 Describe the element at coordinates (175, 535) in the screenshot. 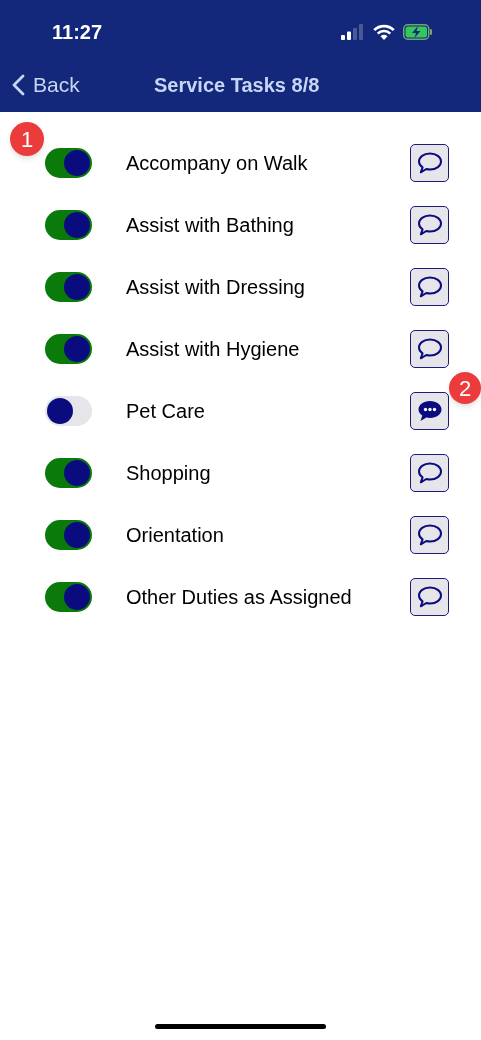

I see `task-label: Orientation` at that location.